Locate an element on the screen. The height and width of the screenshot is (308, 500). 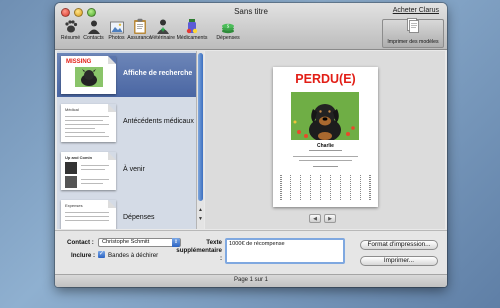
toolbar-photos-button: Photos is located at coordinates (116, 29).